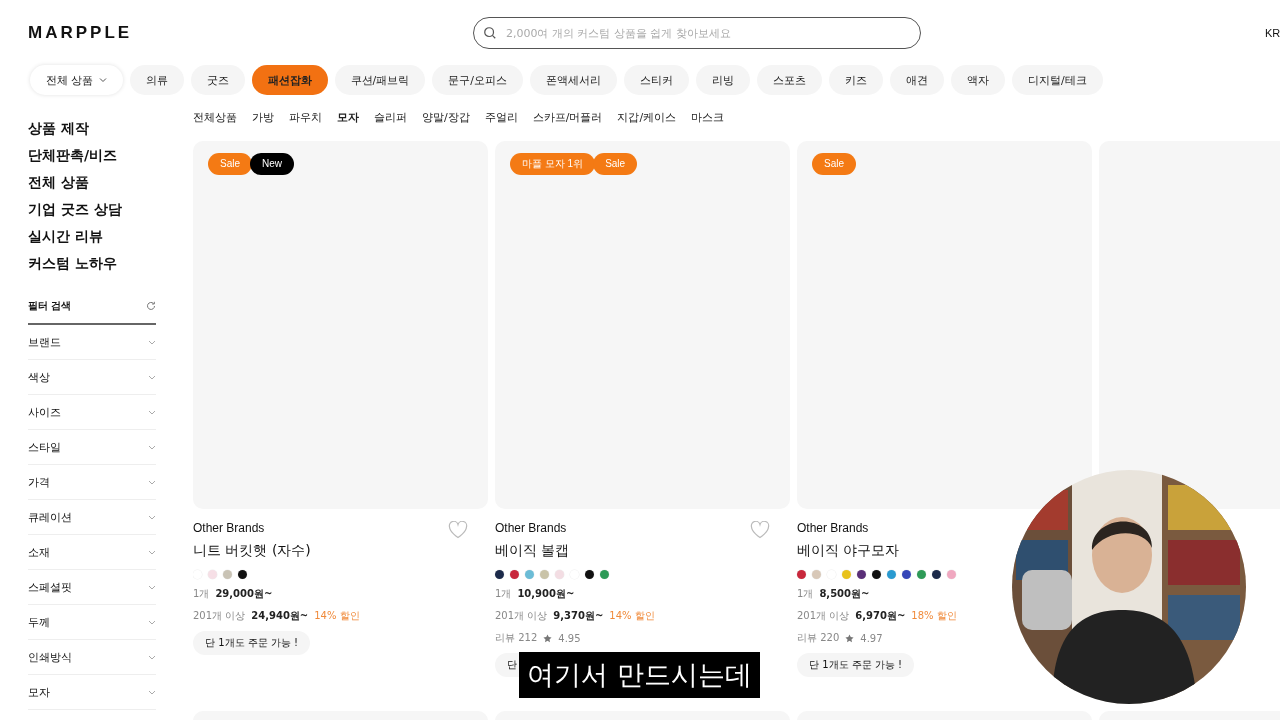  Describe the element at coordinates (92, 377) in the screenshot. I see `filter-row: 색상` at that location.